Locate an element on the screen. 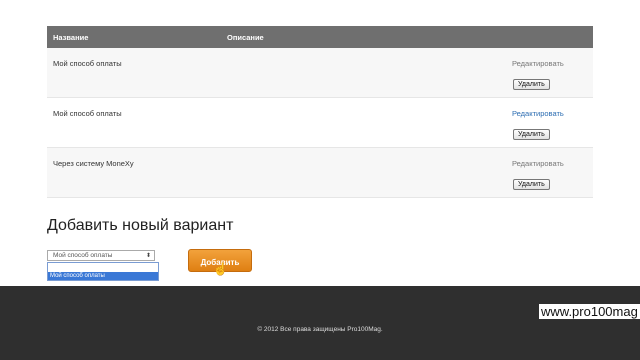  column-header-name: Название is located at coordinates (71, 37).